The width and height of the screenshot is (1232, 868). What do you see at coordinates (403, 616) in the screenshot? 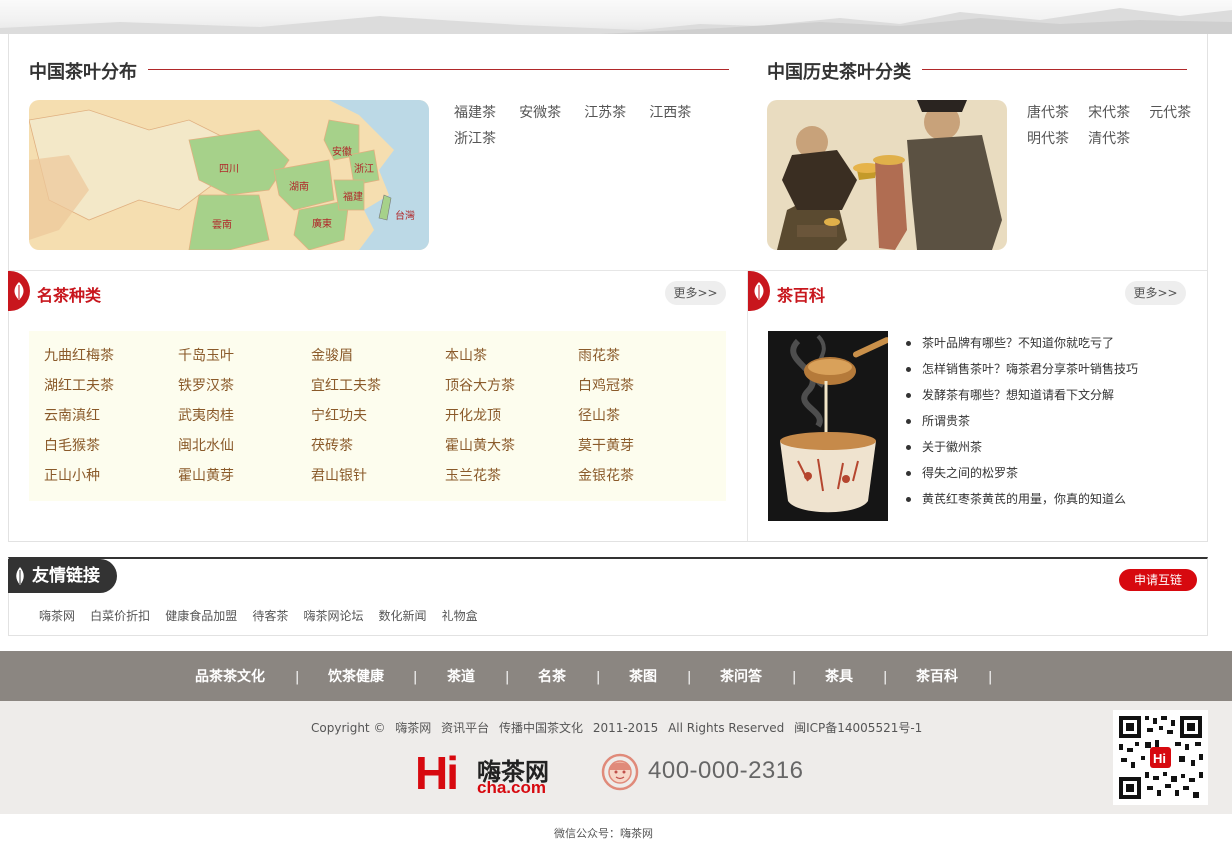
I see `friend-link: 数化新闻` at bounding box center [403, 616].